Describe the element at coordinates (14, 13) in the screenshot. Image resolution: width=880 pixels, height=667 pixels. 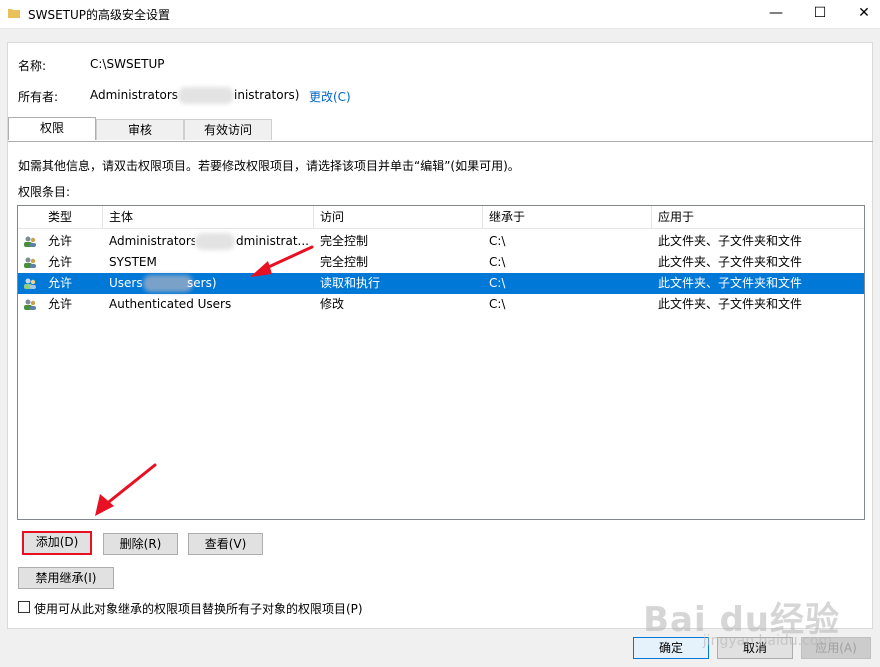
I see `folder-icon` at that location.